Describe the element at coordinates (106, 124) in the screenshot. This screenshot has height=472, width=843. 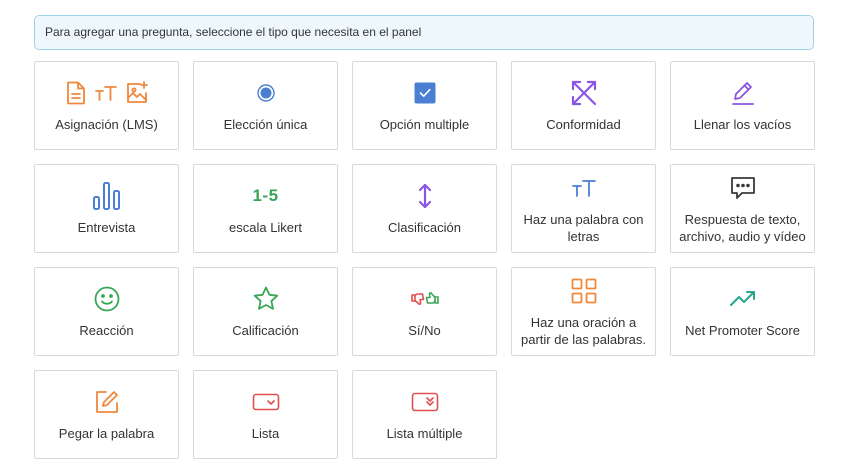
I see `tile-label: Asignación (LMS)` at that location.